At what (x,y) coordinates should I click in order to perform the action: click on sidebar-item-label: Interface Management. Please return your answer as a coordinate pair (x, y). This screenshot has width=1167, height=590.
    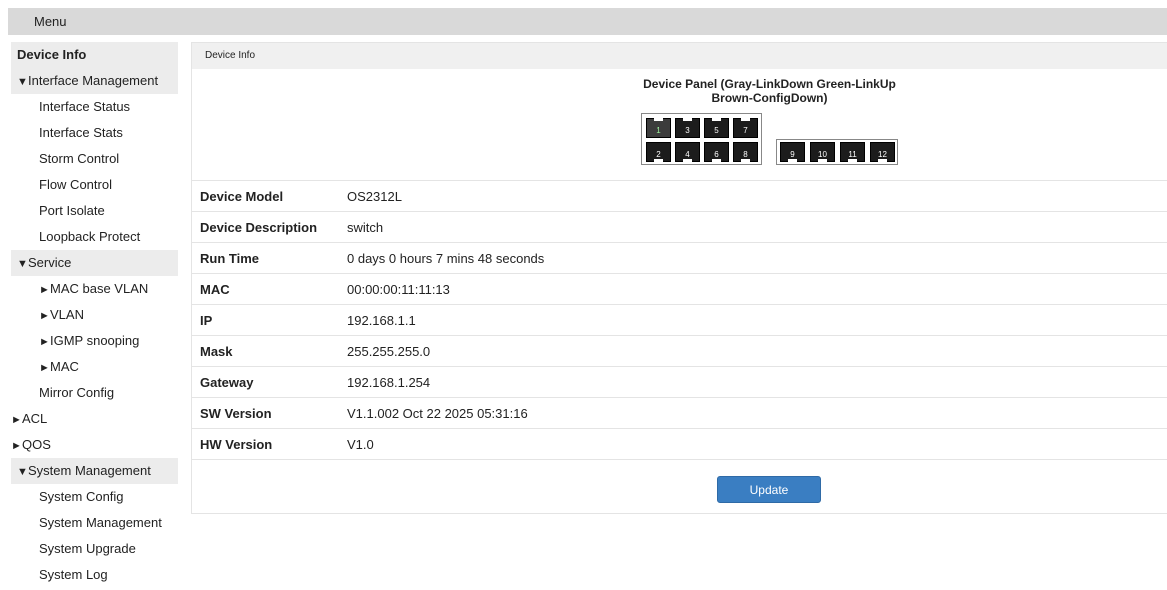
    Looking at the image, I should click on (93, 80).